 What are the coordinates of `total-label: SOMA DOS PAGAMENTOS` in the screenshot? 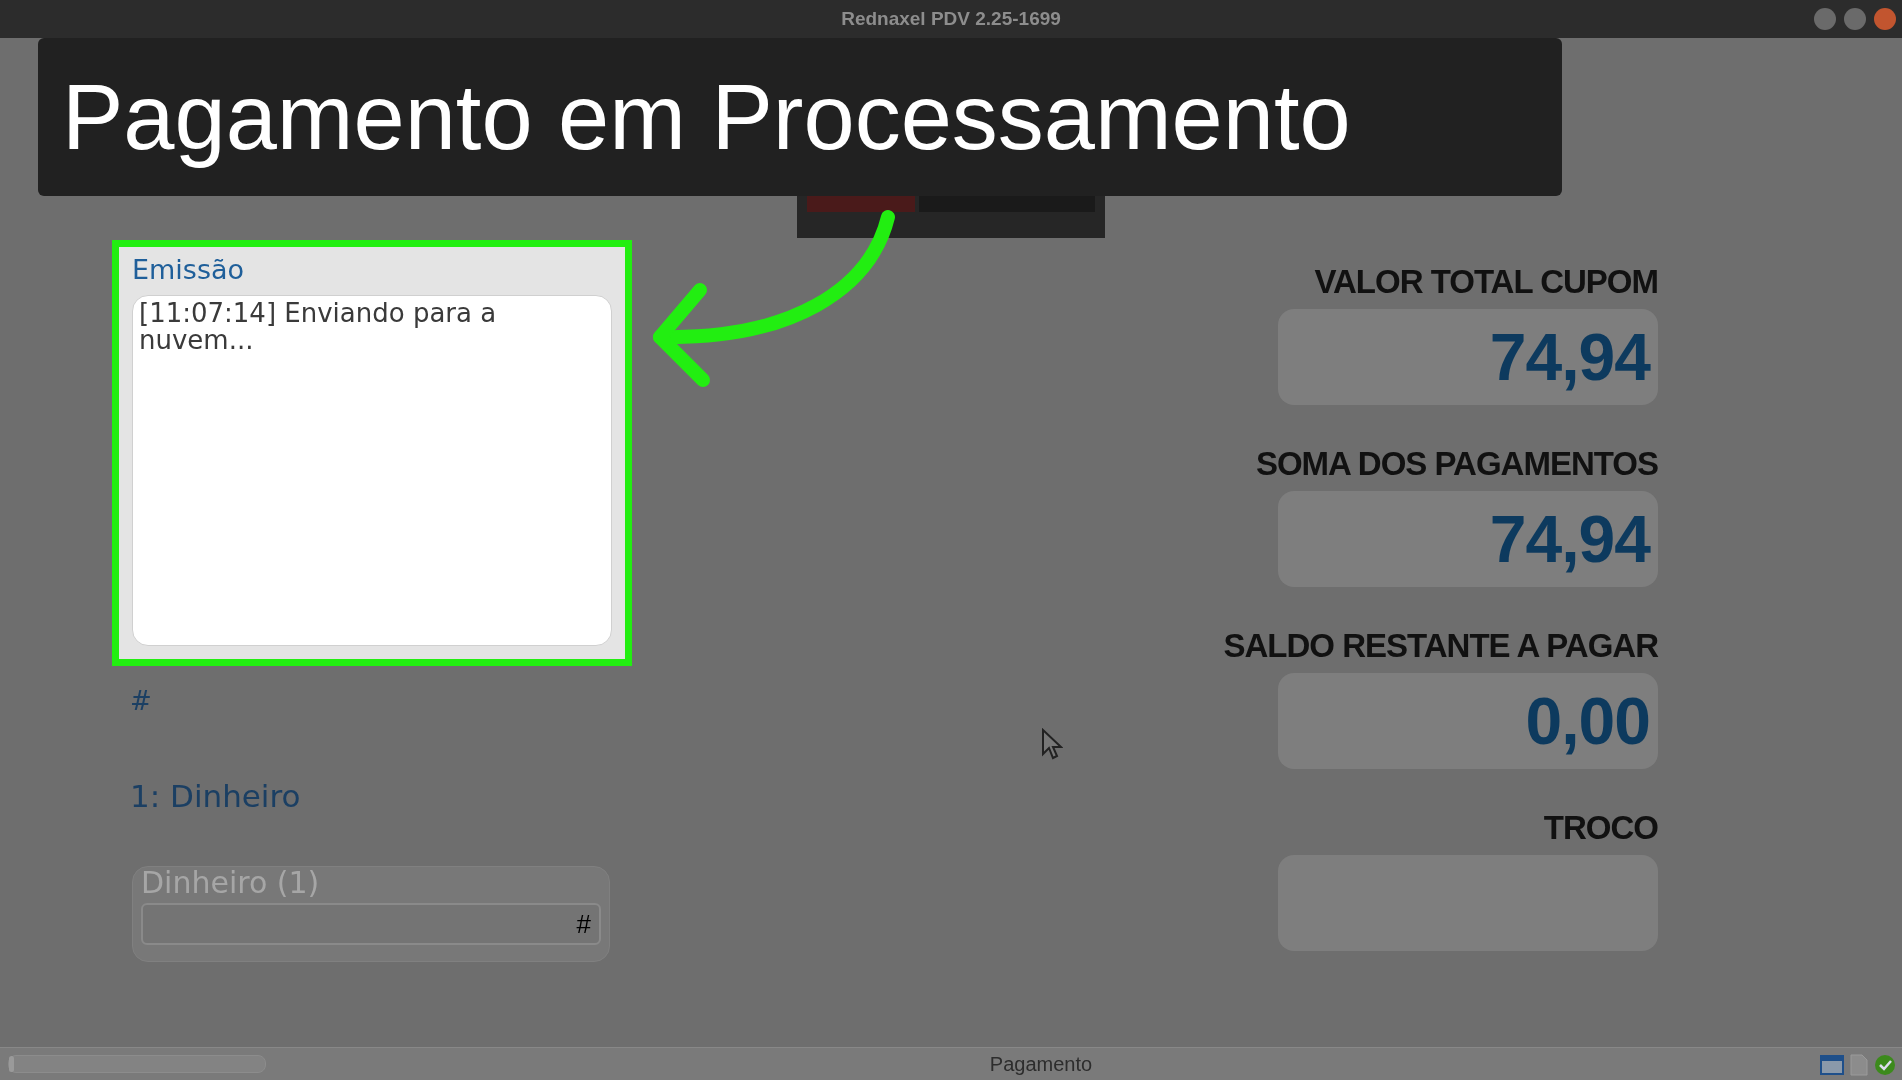 It's located at (1456, 464).